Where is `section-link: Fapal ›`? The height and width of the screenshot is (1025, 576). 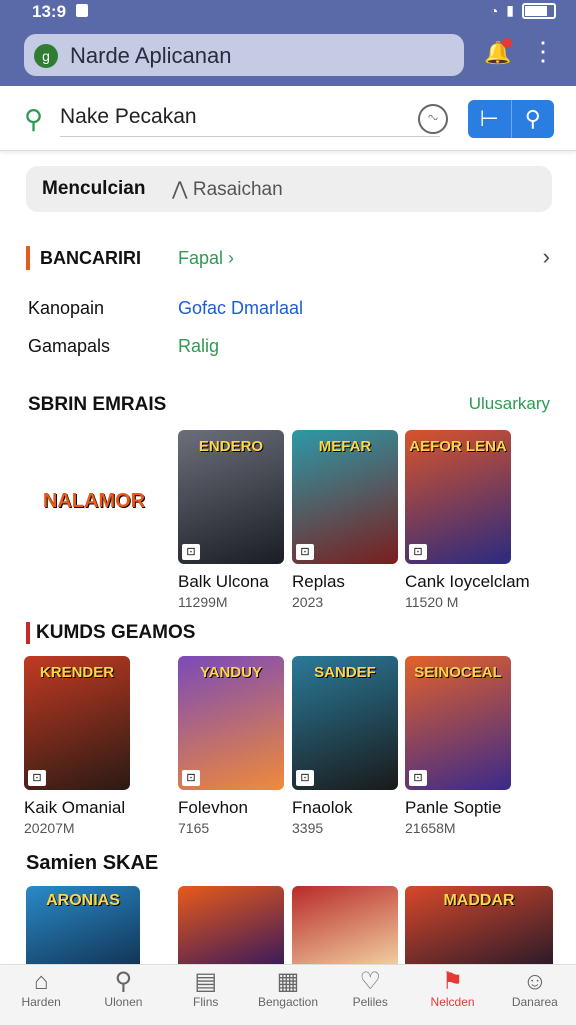
section-link: Fapal › is located at coordinates (206, 258).